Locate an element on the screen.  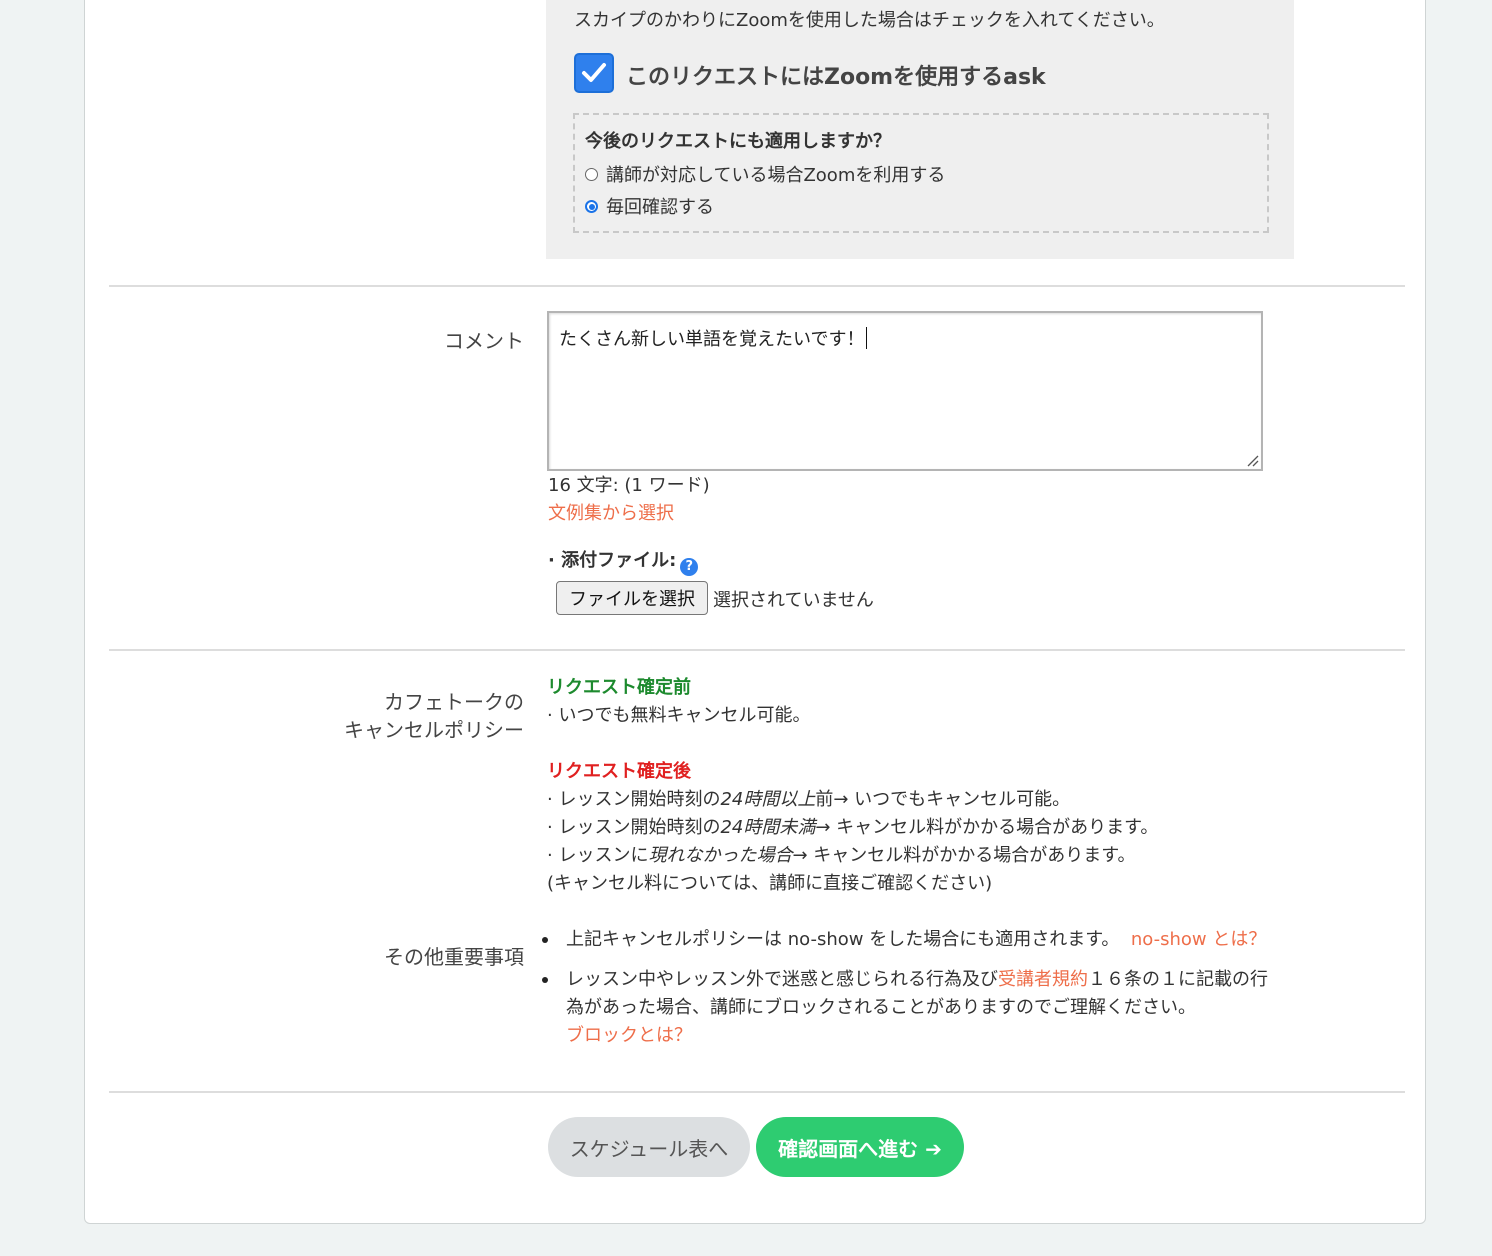
policy-item-emphasis: 現れなかった場合 is located at coordinates (720, 855).